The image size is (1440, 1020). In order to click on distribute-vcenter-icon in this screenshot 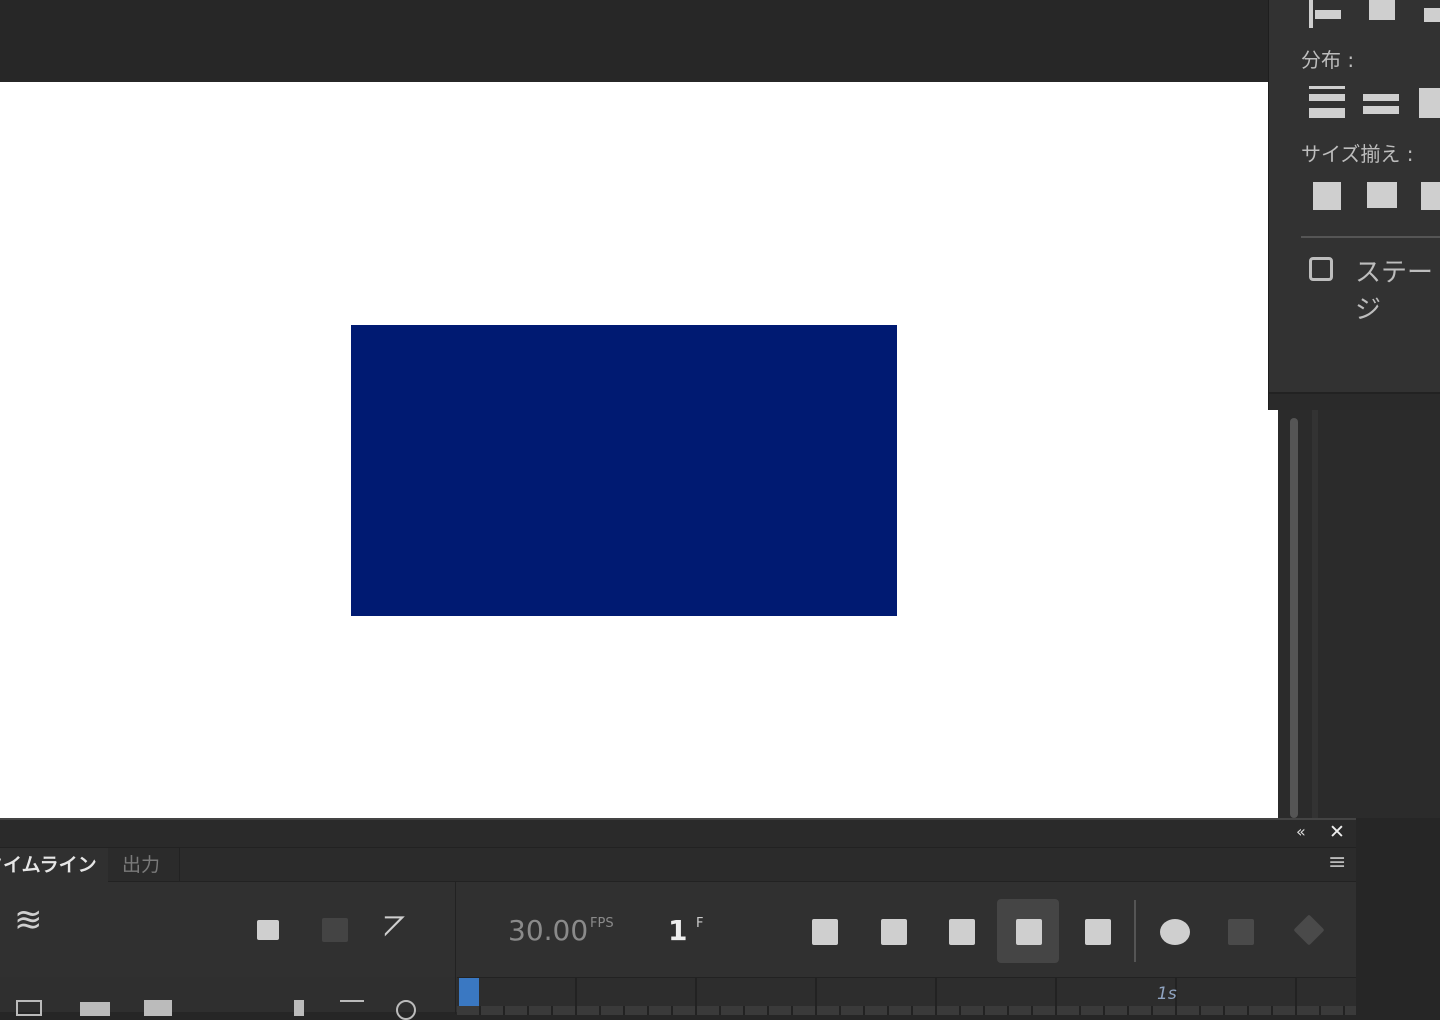, I will do `click(1381, 103)`.